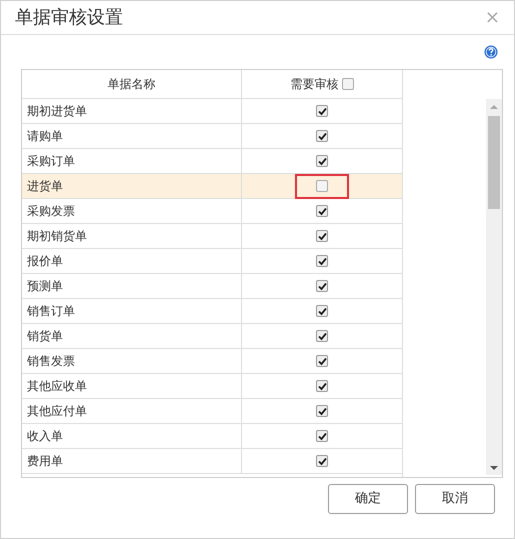 The image size is (515, 539). I want to click on window-title: 单据审核设置, so click(69, 18).